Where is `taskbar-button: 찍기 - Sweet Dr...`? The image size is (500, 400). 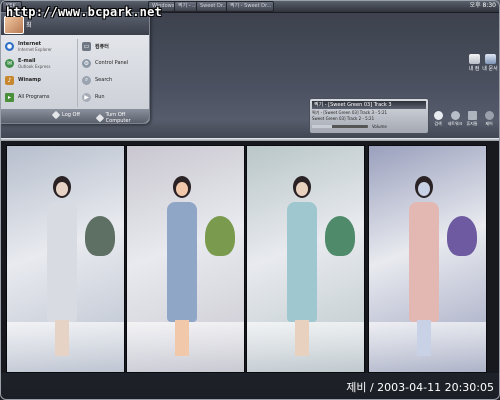
taskbar-button: 찍기 - Sweet Dr... is located at coordinates (250, 6).